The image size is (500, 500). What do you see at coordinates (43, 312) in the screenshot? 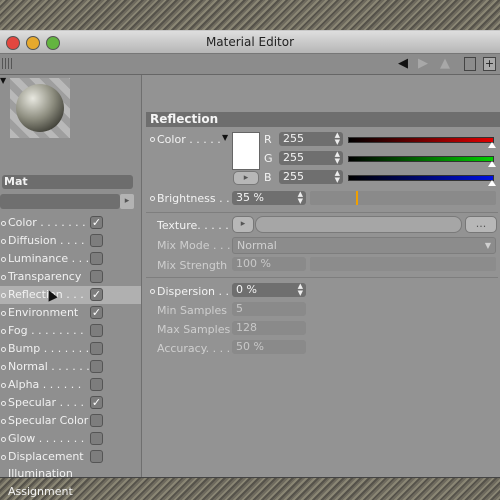
I see `channel-label: Environment` at bounding box center [43, 312].